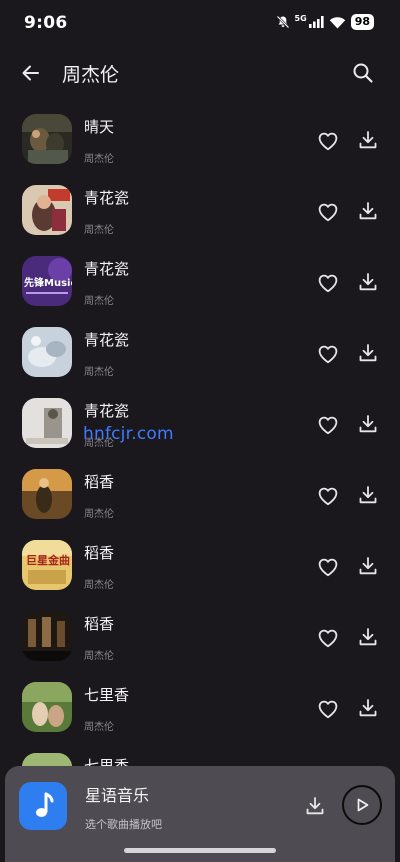  I want to click on song-row: 巨星金曲 稻香 周杰伦, so click(200, 568).